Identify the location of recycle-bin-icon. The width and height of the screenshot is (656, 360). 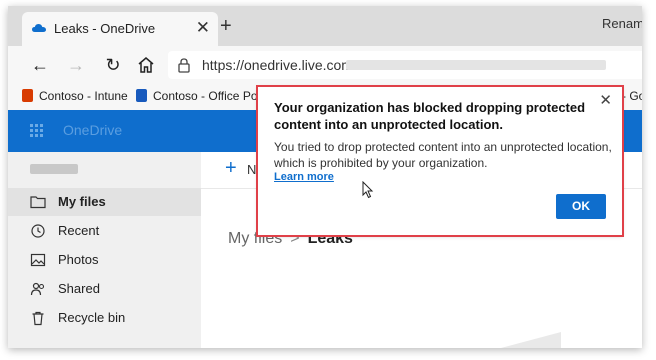
(38, 318).